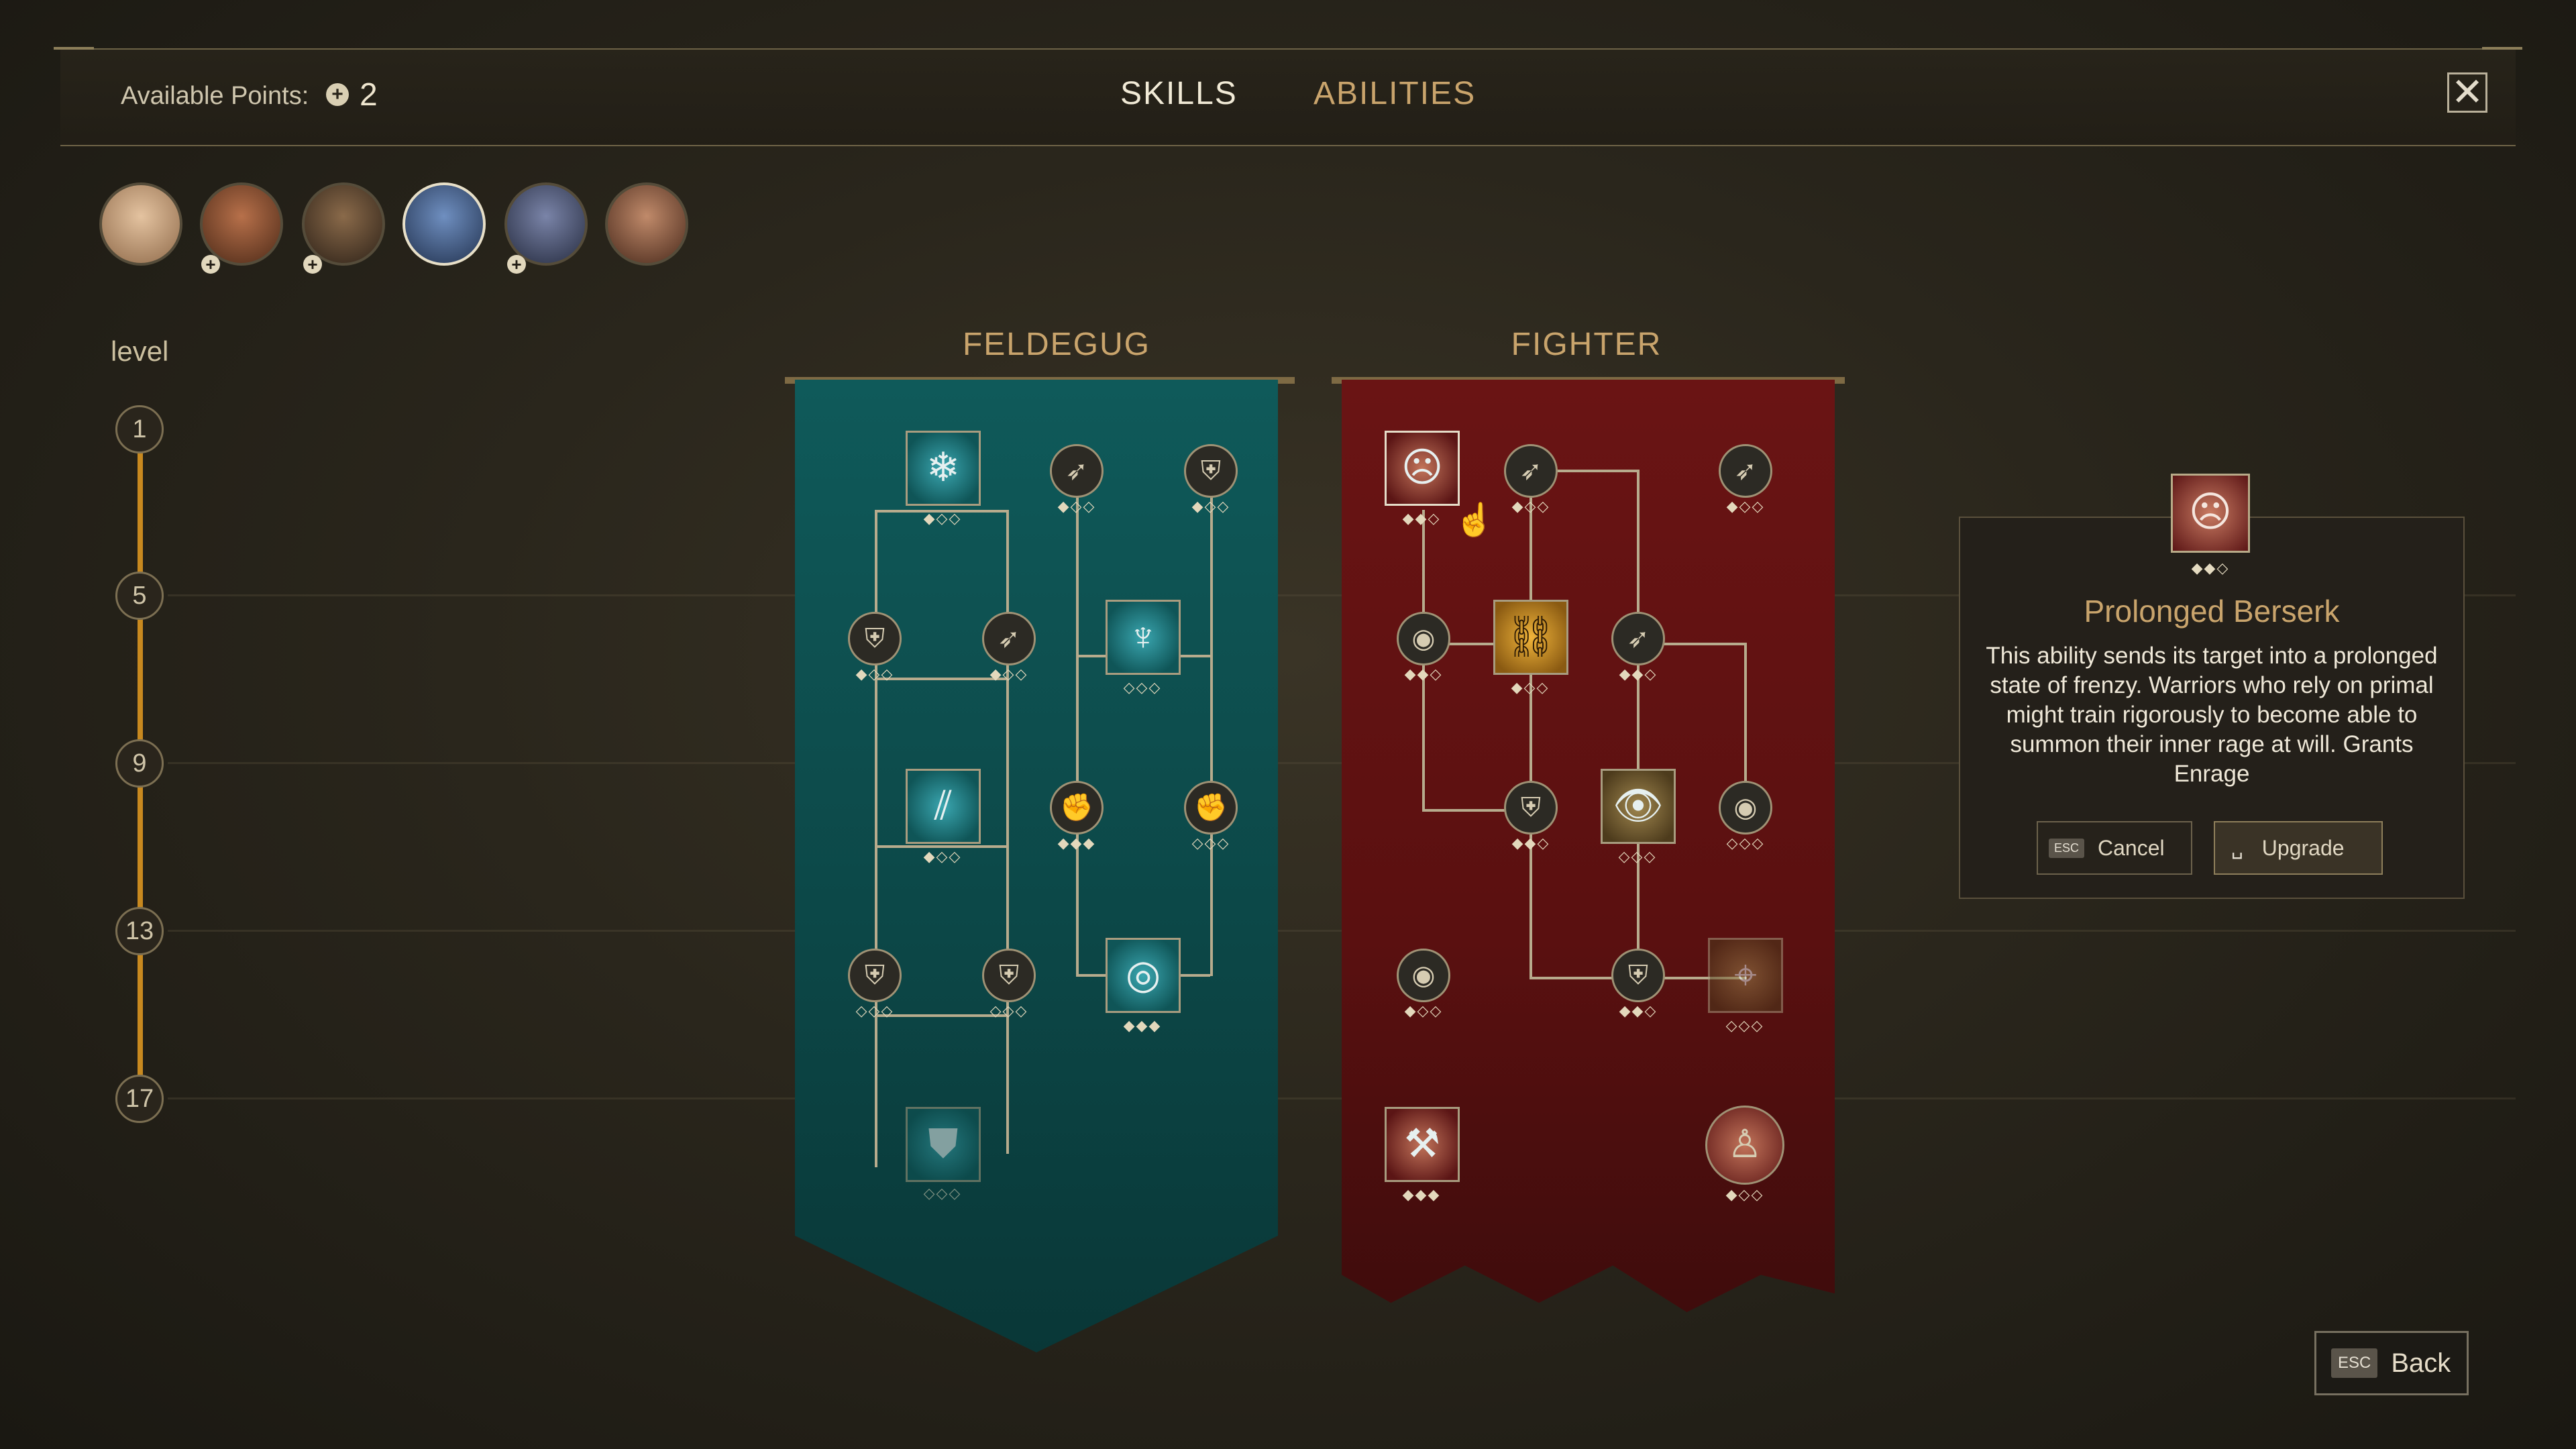 This screenshot has width=2576, height=1449. Describe the element at coordinates (1143, 975) in the screenshot. I see `swirl-skill-icon: ◎` at that location.